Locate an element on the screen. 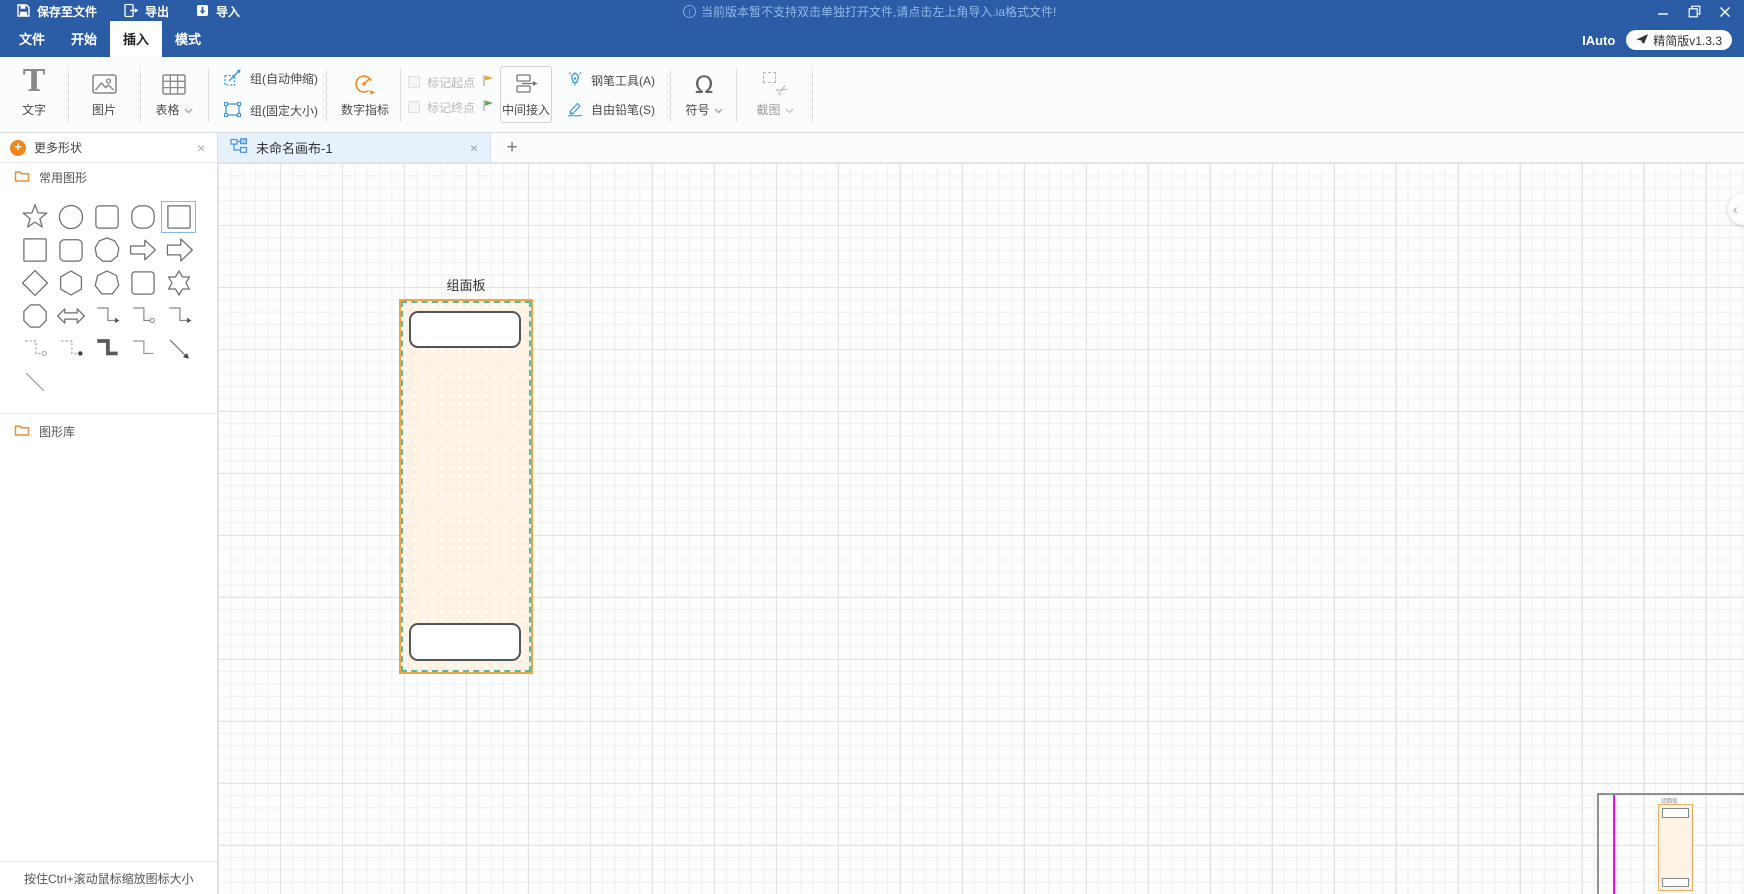 This screenshot has height=894, width=1744. close-tab-button: × is located at coordinates (474, 148).